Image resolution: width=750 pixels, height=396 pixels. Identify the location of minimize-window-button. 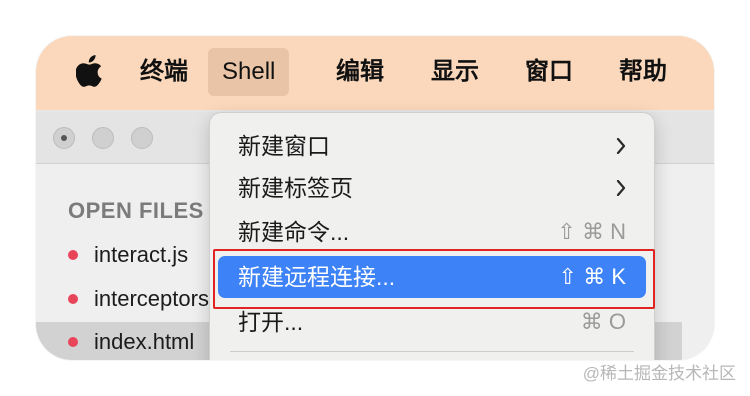
(103, 138).